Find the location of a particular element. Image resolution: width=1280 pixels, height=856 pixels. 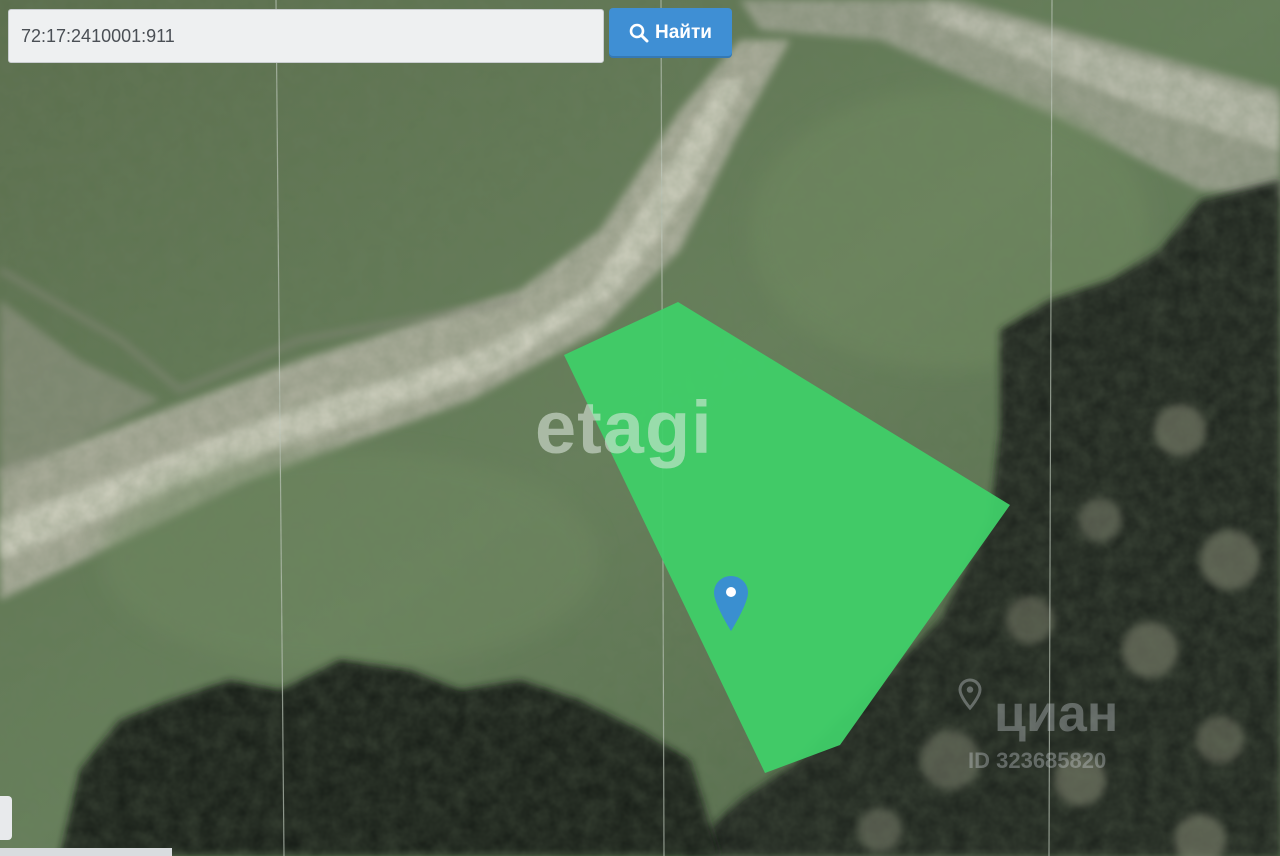

cian-watermark-id: ID 323685820 is located at coordinates (1037, 760).